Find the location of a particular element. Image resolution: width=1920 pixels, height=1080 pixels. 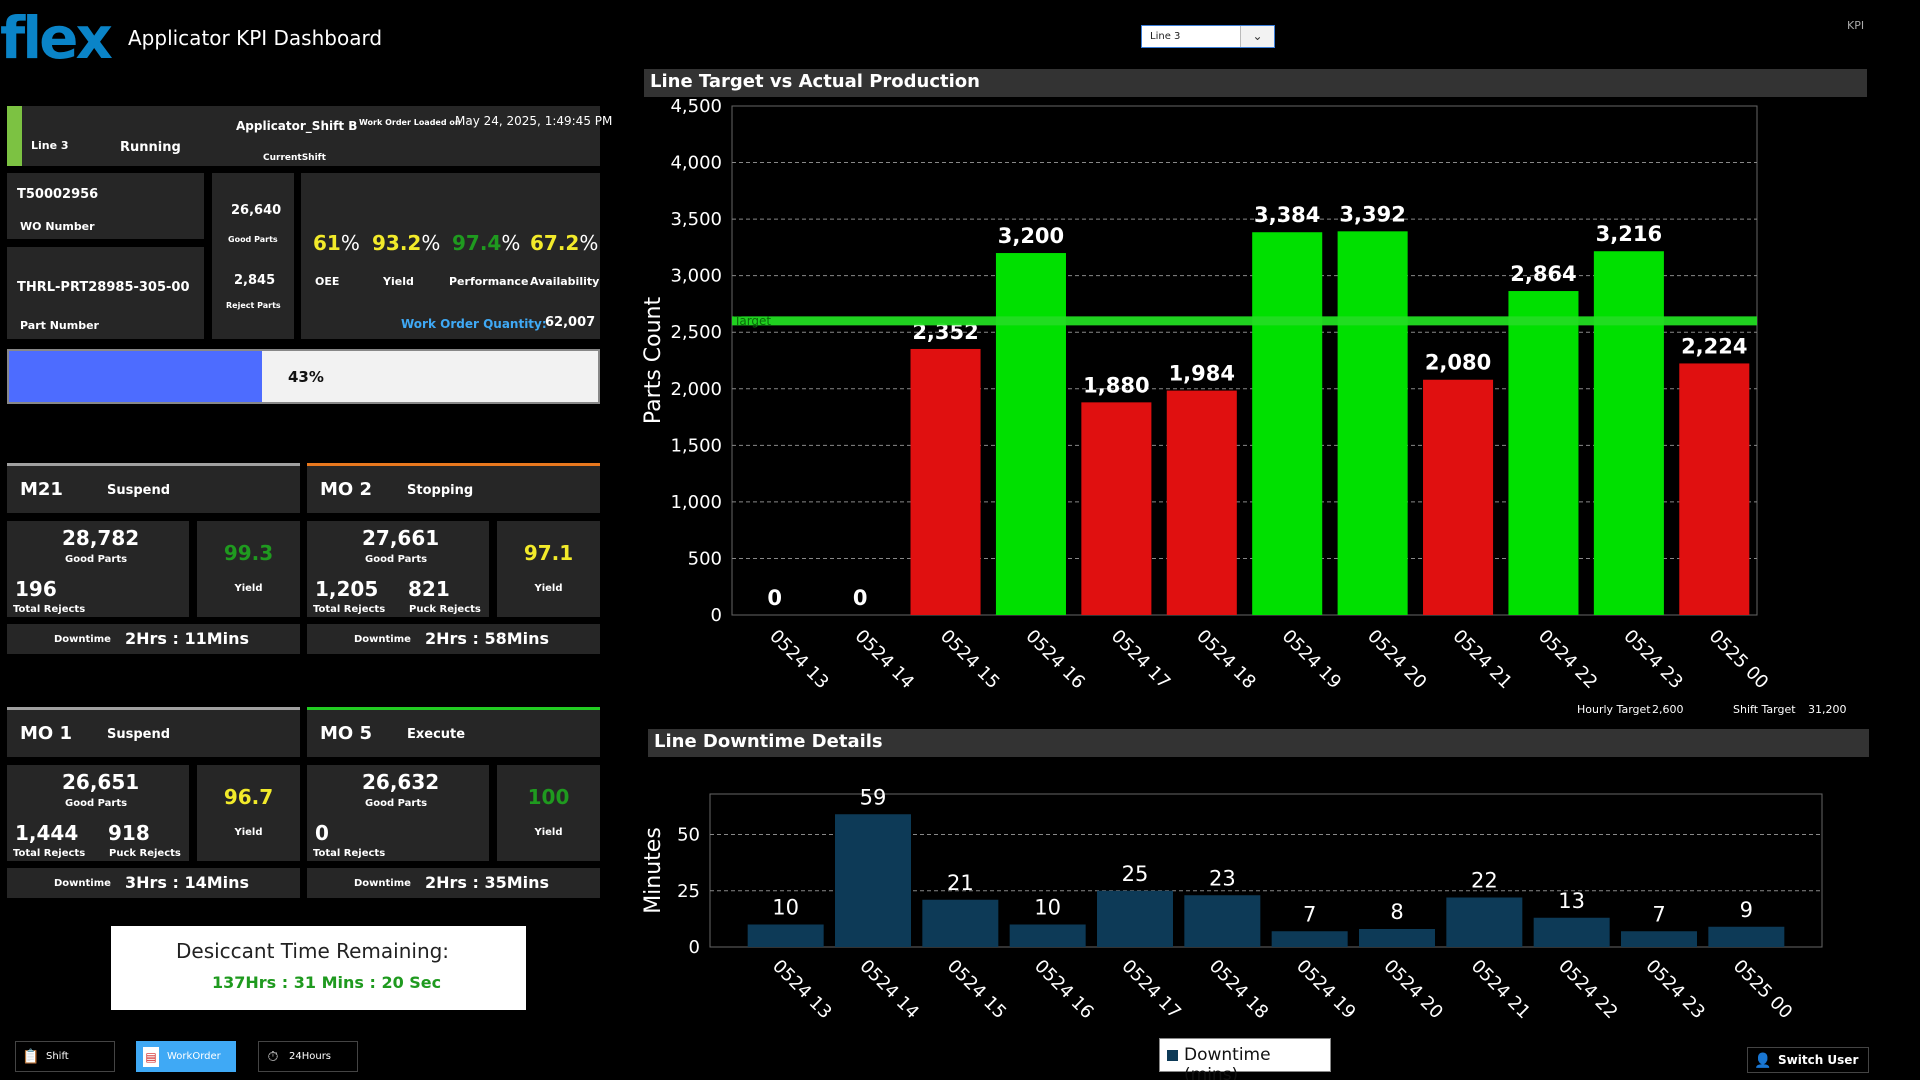

machine-downtime-panel: Downtime 3Hrs : 14Mins is located at coordinates (153, 883).